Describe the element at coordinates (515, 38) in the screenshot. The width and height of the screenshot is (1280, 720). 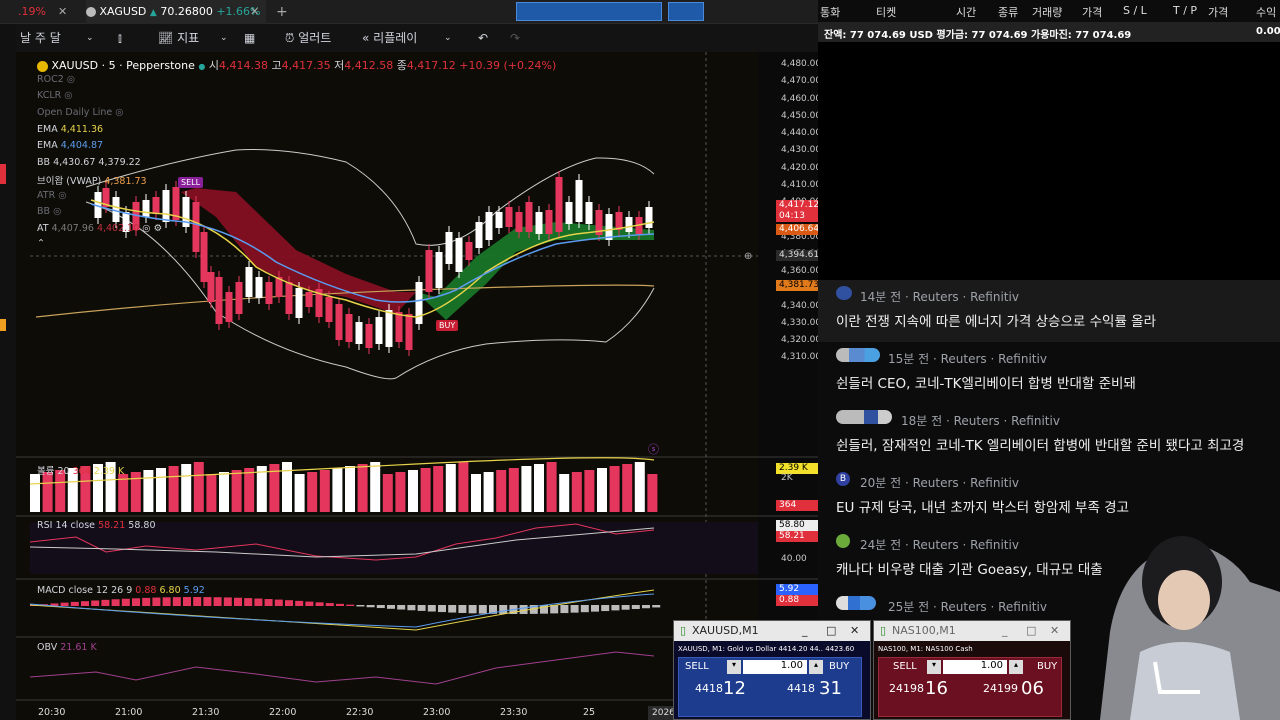
I see `redo-icon: ↷` at that location.